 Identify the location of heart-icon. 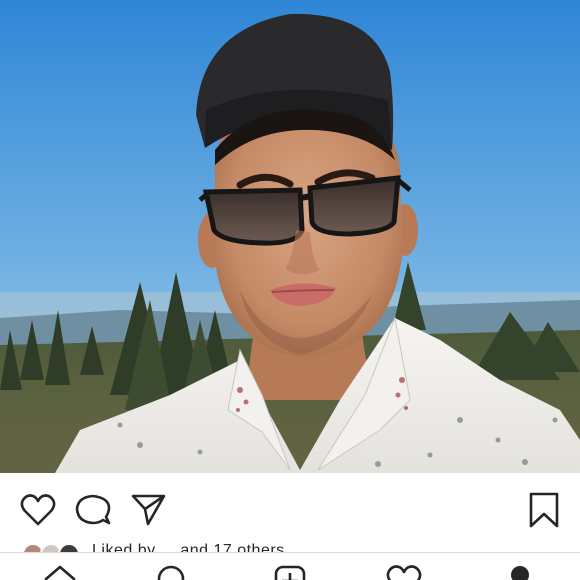
(38, 510).